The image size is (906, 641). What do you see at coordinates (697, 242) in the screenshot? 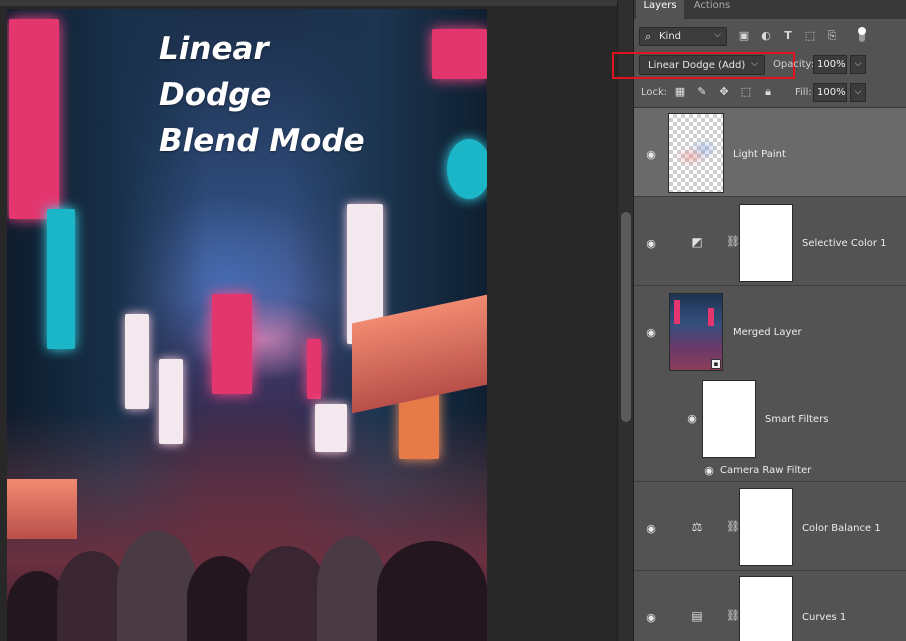
I see `selective-color-adjustment-icon: ◩` at bounding box center [697, 242].